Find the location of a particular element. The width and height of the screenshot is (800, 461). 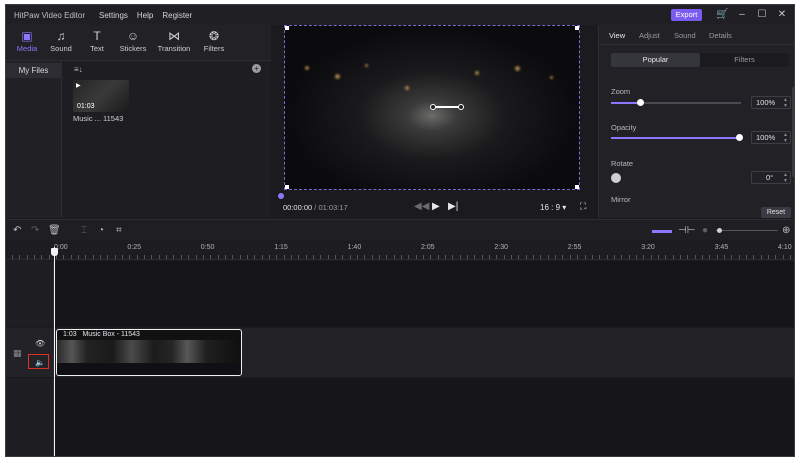

fullscreen-icon: ⛶ is located at coordinates (583, 206).